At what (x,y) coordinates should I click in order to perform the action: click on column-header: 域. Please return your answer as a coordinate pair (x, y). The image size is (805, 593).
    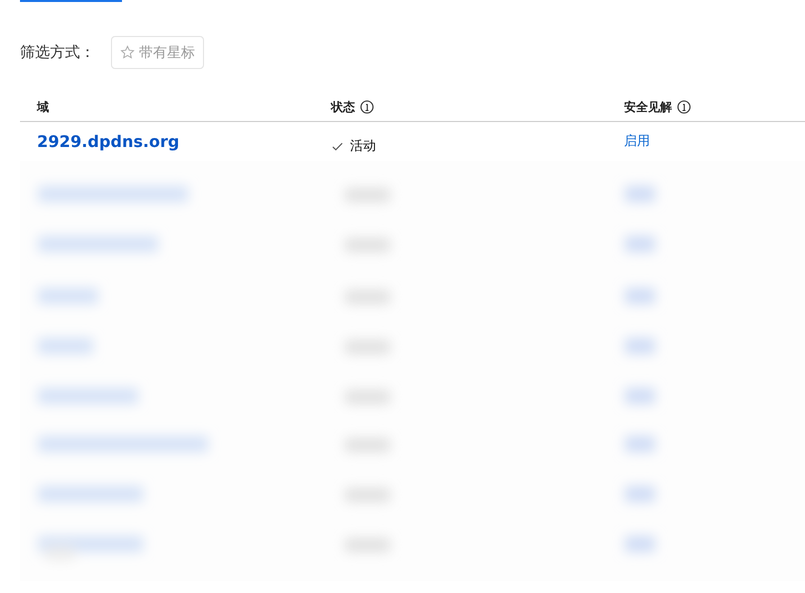
    Looking at the image, I should click on (43, 107).